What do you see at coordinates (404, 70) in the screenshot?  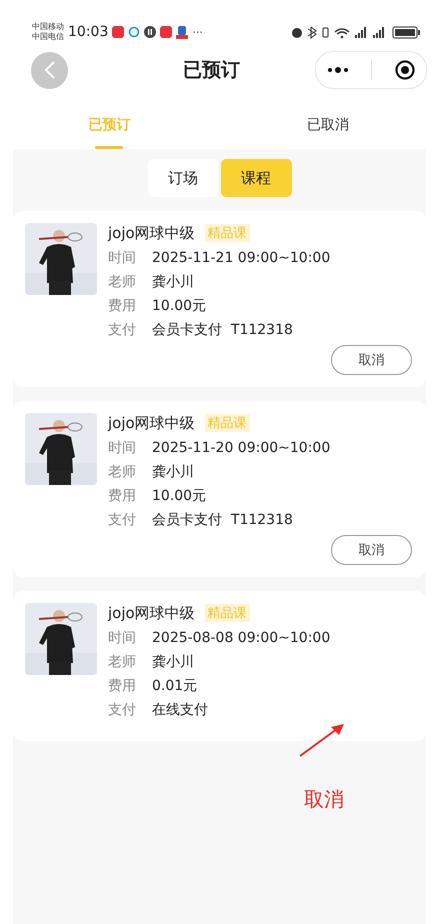 I see `close-icon` at bounding box center [404, 70].